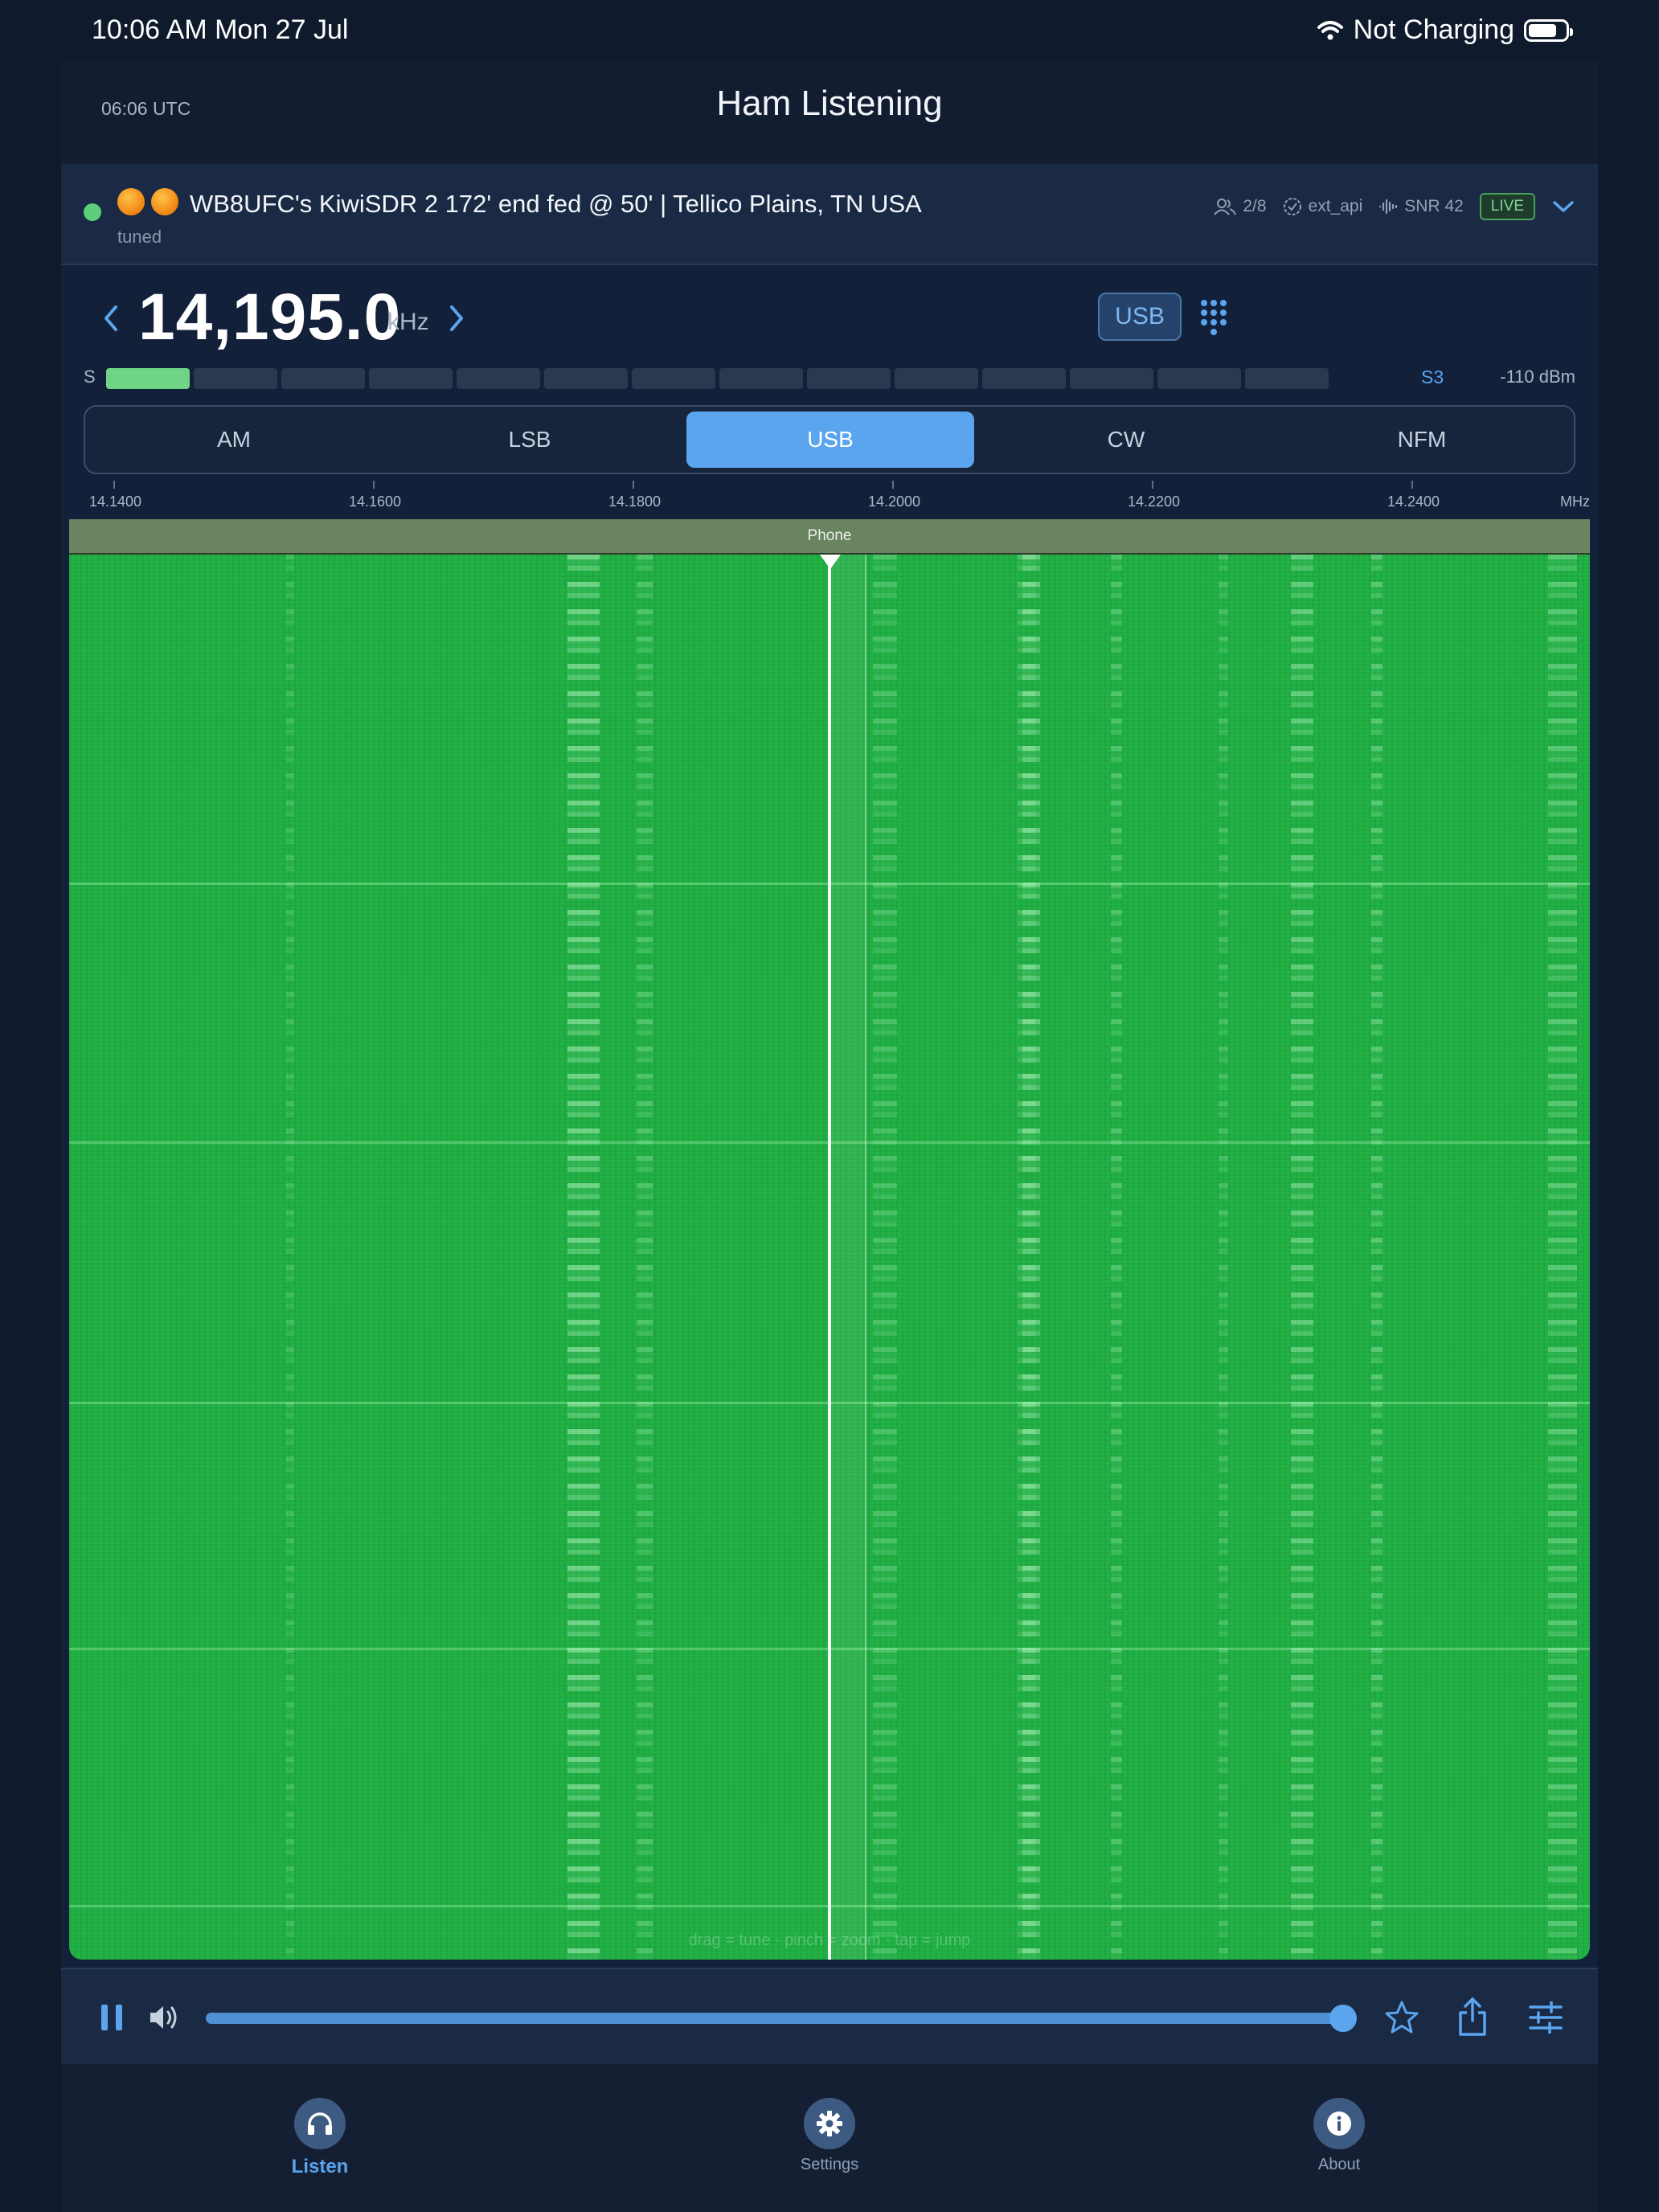 The height and width of the screenshot is (2212, 1659). What do you see at coordinates (1472, 2017) in the screenshot?
I see `share-icon` at bounding box center [1472, 2017].